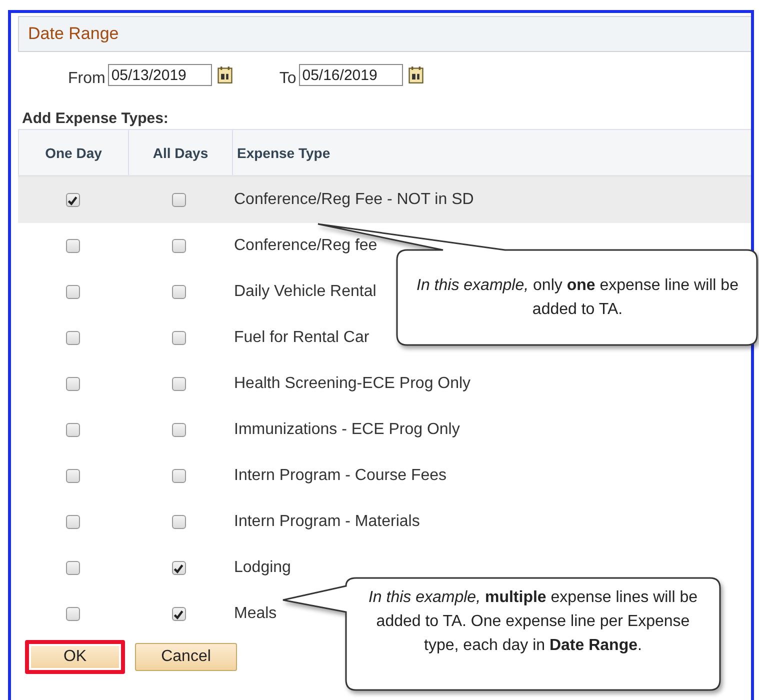  Describe the element at coordinates (306, 246) in the screenshot. I see `expense-type-text: Conference/Reg fee` at that location.